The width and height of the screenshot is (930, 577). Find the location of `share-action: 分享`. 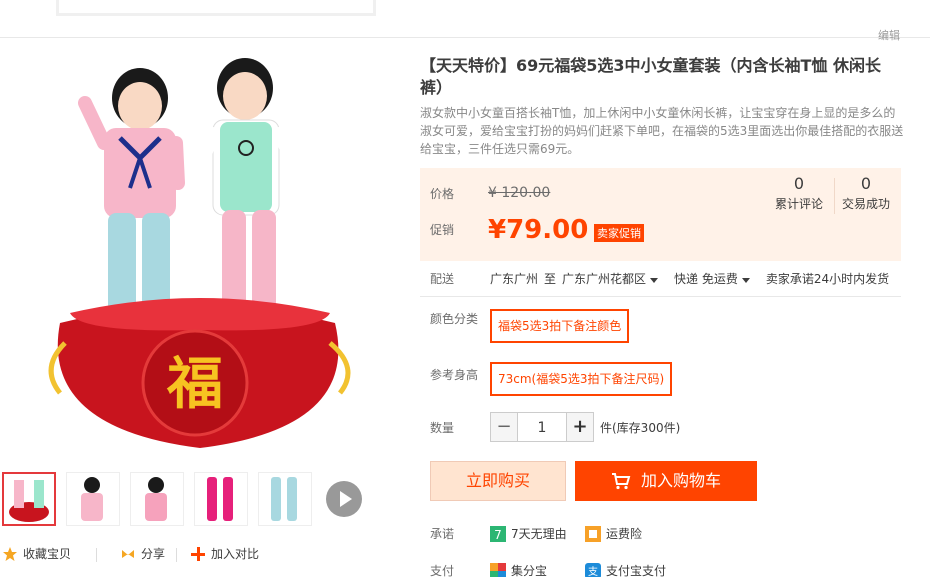

share-action: 分享 is located at coordinates (142, 553).